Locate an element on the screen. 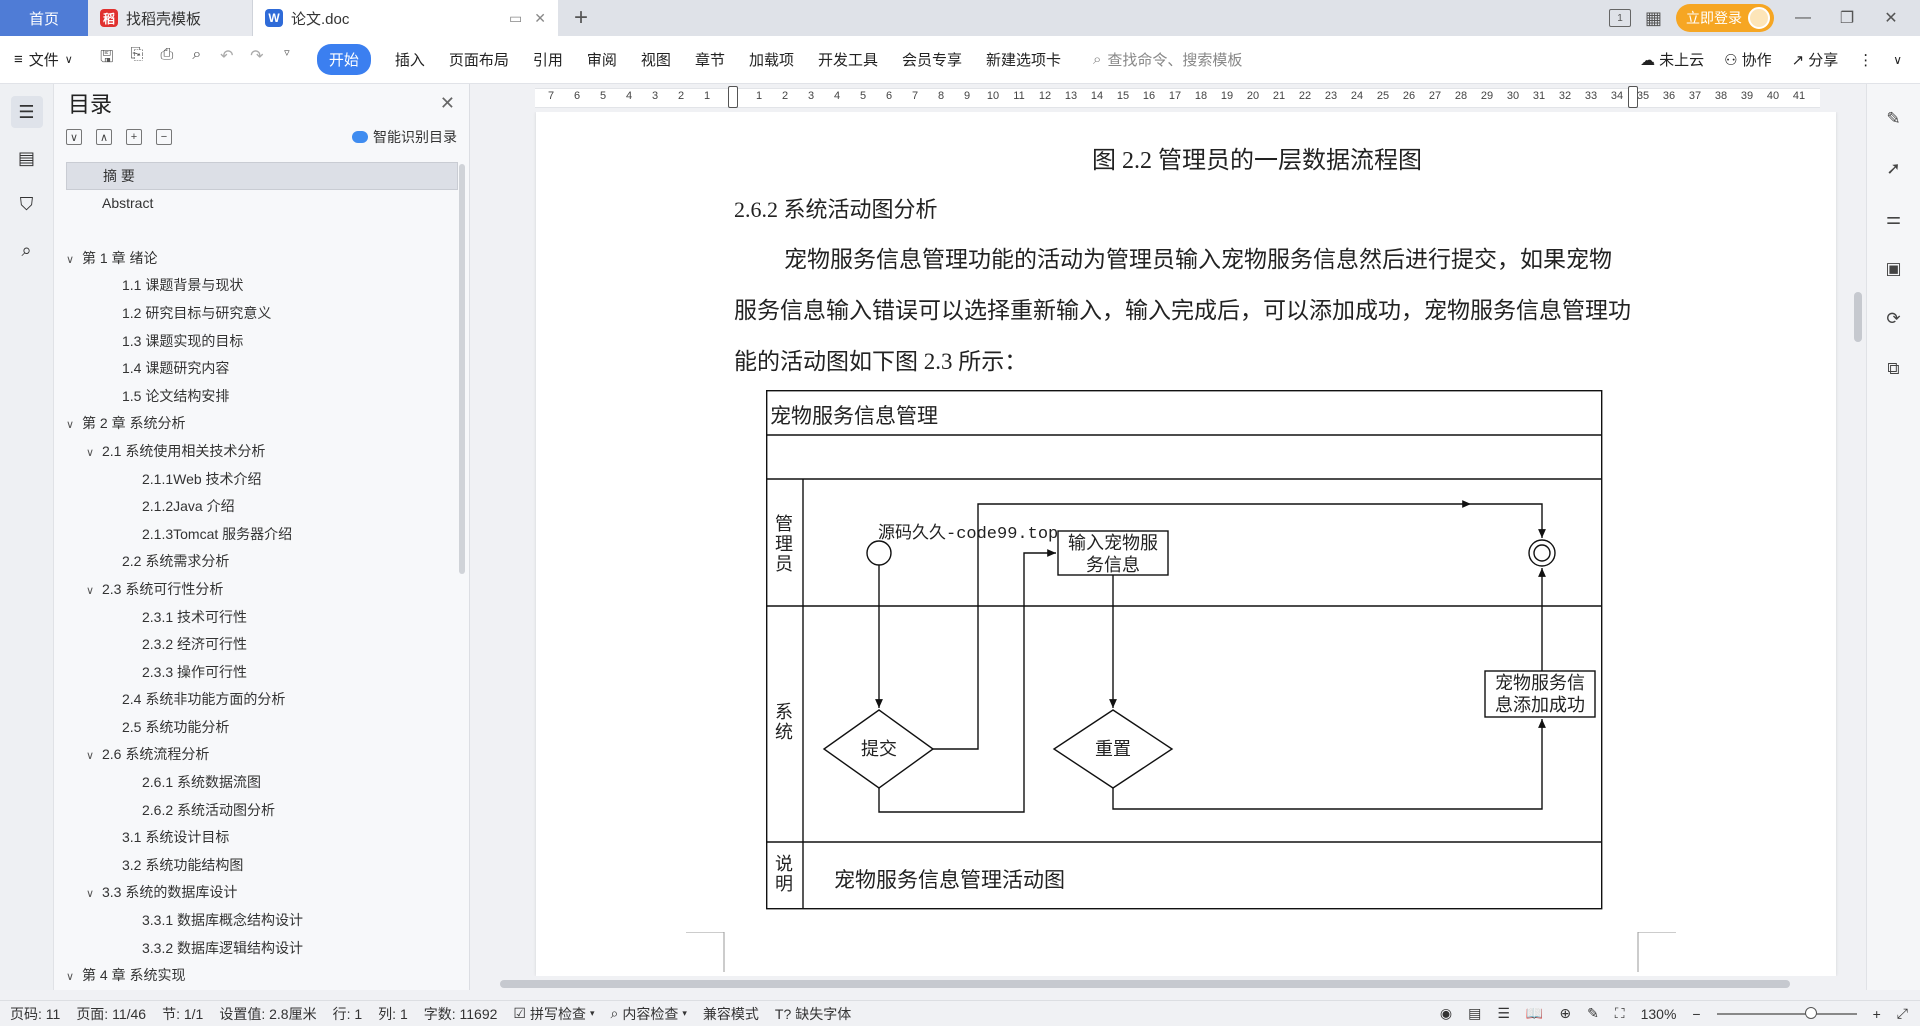 The height and width of the screenshot is (1026, 1920). tab-review: 审阅 is located at coordinates (602, 59).